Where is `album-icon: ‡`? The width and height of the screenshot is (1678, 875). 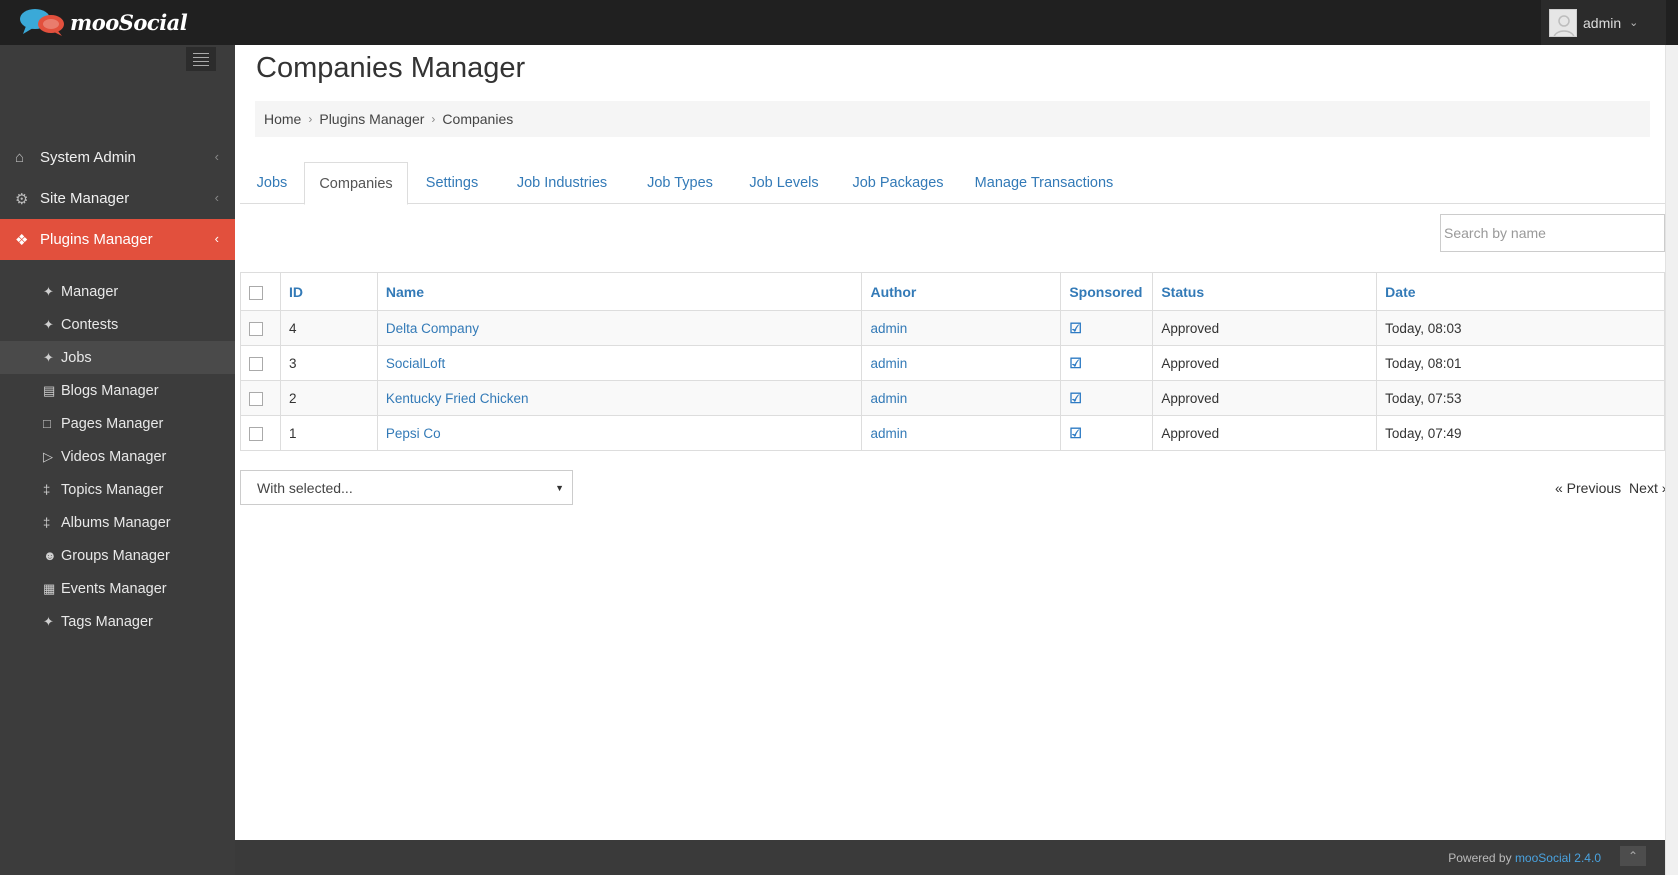 album-icon: ‡ is located at coordinates (47, 522).